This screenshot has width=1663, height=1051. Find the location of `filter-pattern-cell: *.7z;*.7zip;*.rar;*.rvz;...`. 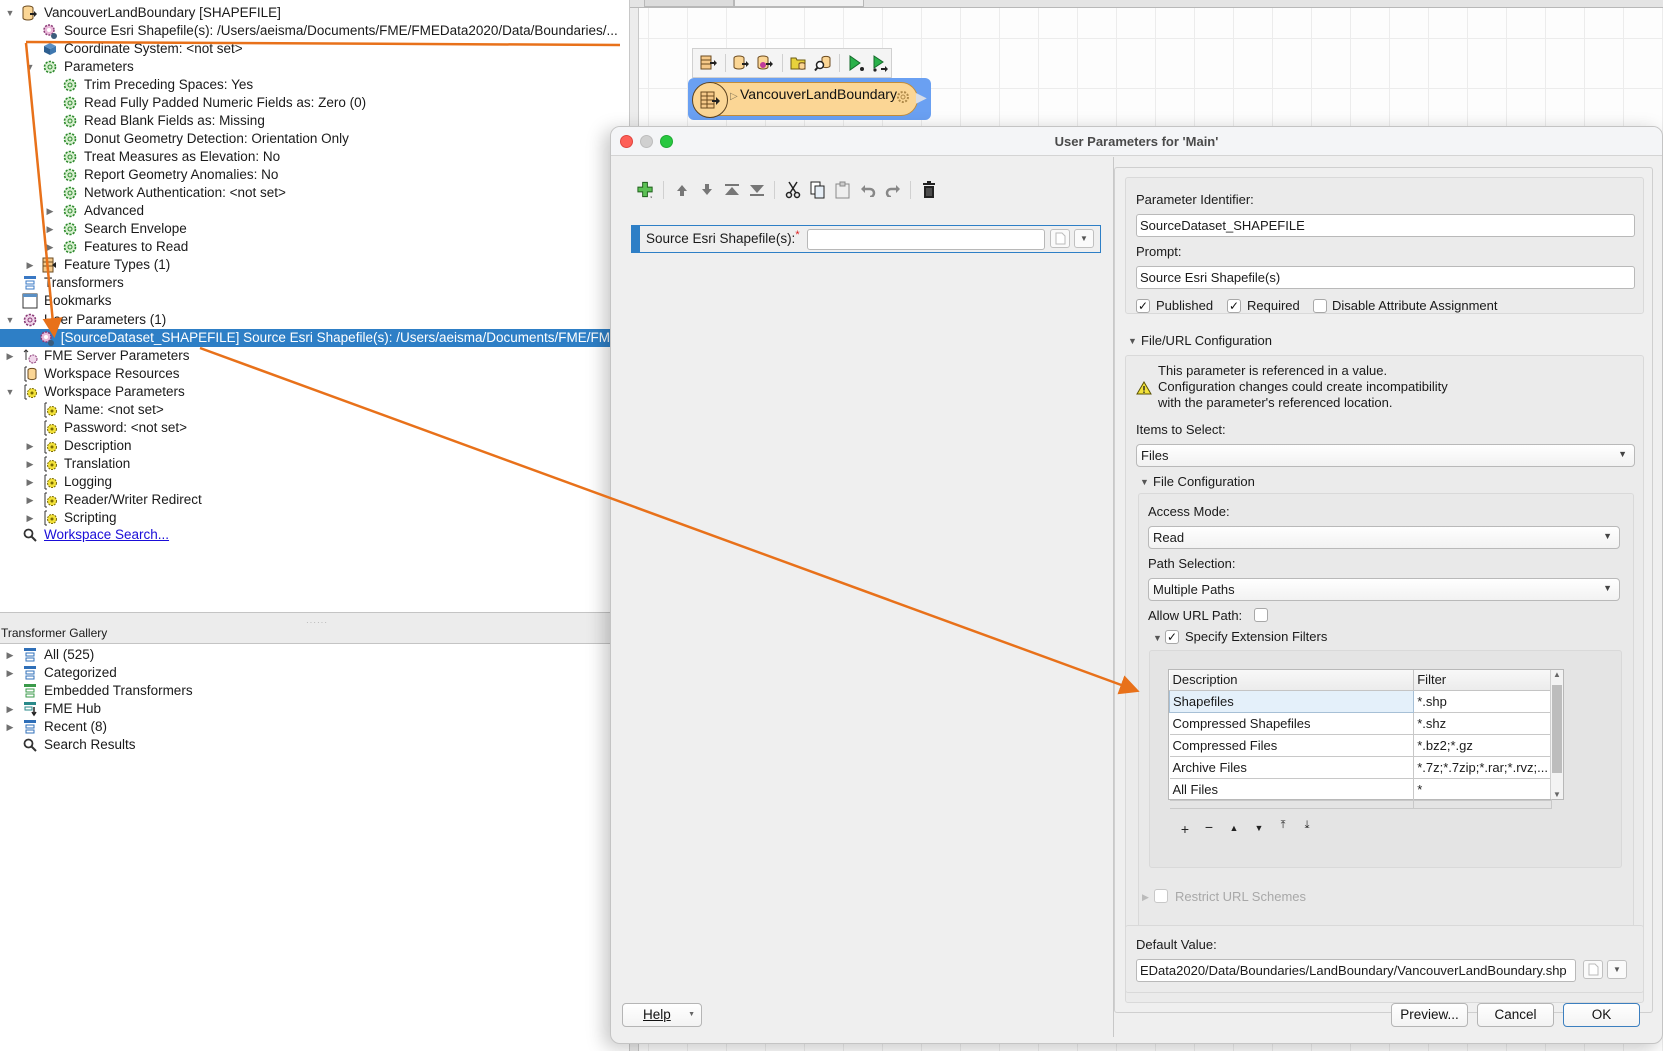

filter-pattern-cell: *.7z;*.7zip;*.rar;*.rvz;... is located at coordinates (1482, 767).